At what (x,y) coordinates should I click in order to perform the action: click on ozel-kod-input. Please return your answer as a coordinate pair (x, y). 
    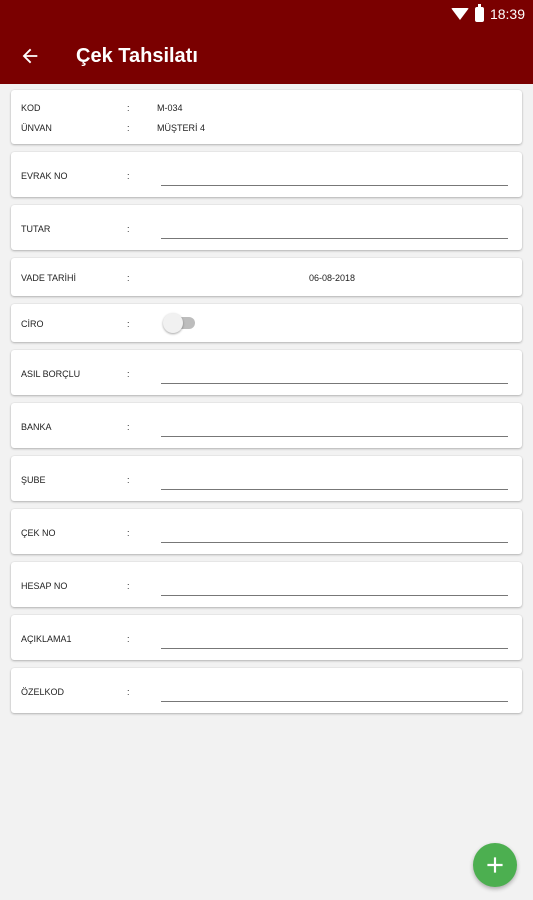
    Looking at the image, I should click on (334, 695).